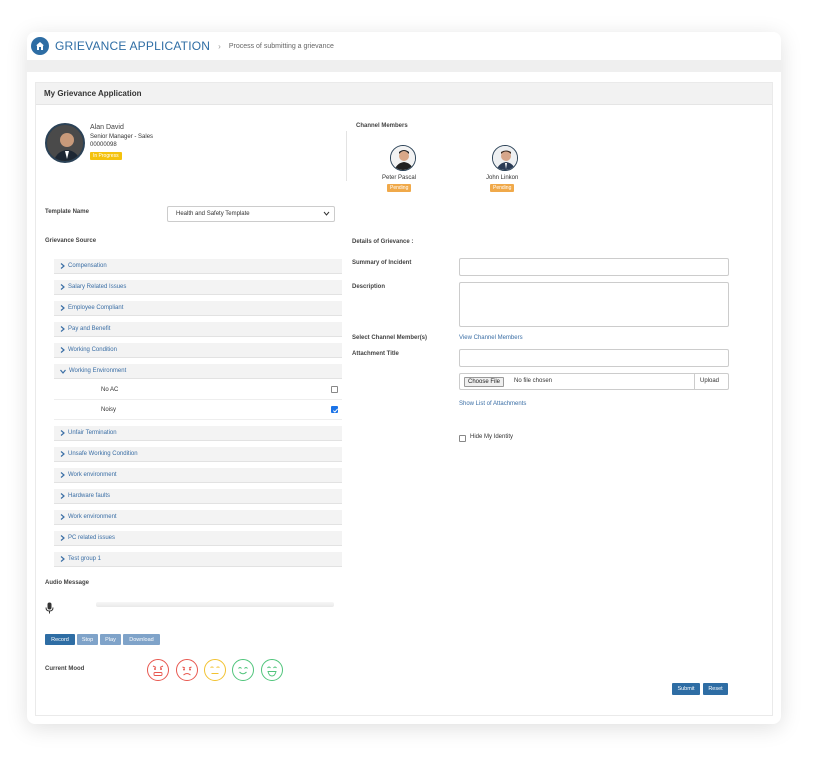 This screenshot has width=828, height=772. What do you see at coordinates (97, 287) in the screenshot?
I see `source-group-label: Salary Related Issues` at bounding box center [97, 287].